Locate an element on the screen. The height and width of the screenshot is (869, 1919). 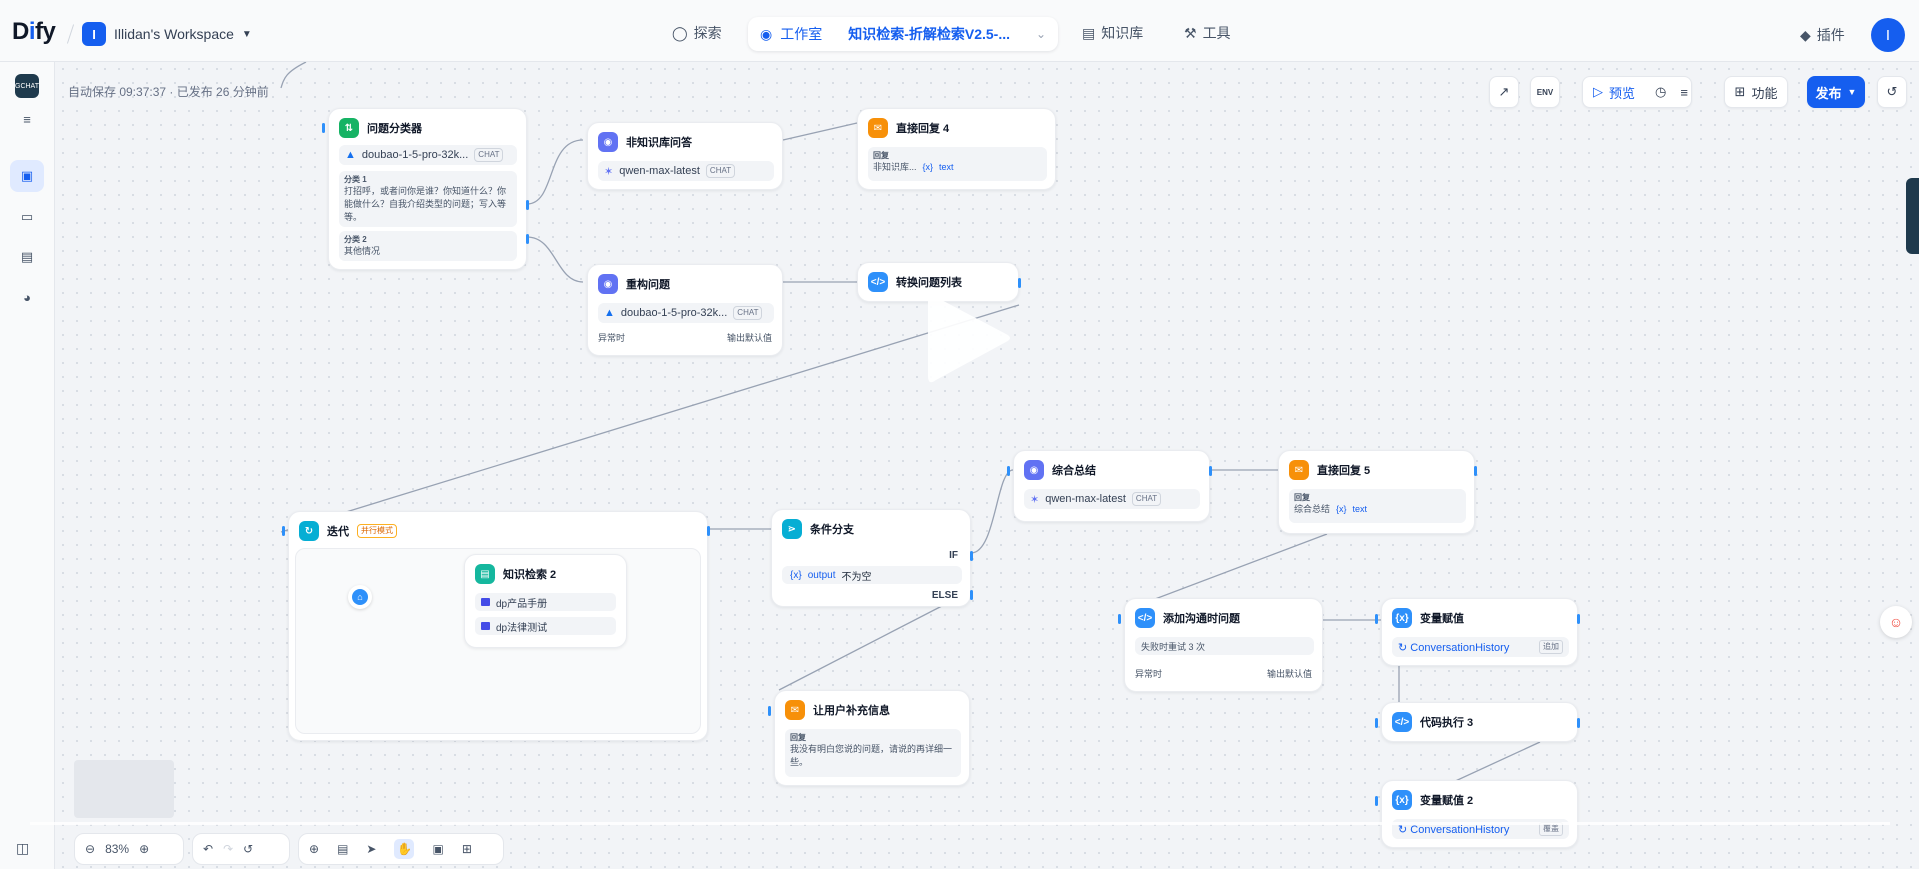
bottom-controls: ◫ ⊖ 83% ⊕ ↶ ↷ ↺ ⊕ ▤ ➤ ✋ ▣ ⊞ is located at coordinates (967, 844).